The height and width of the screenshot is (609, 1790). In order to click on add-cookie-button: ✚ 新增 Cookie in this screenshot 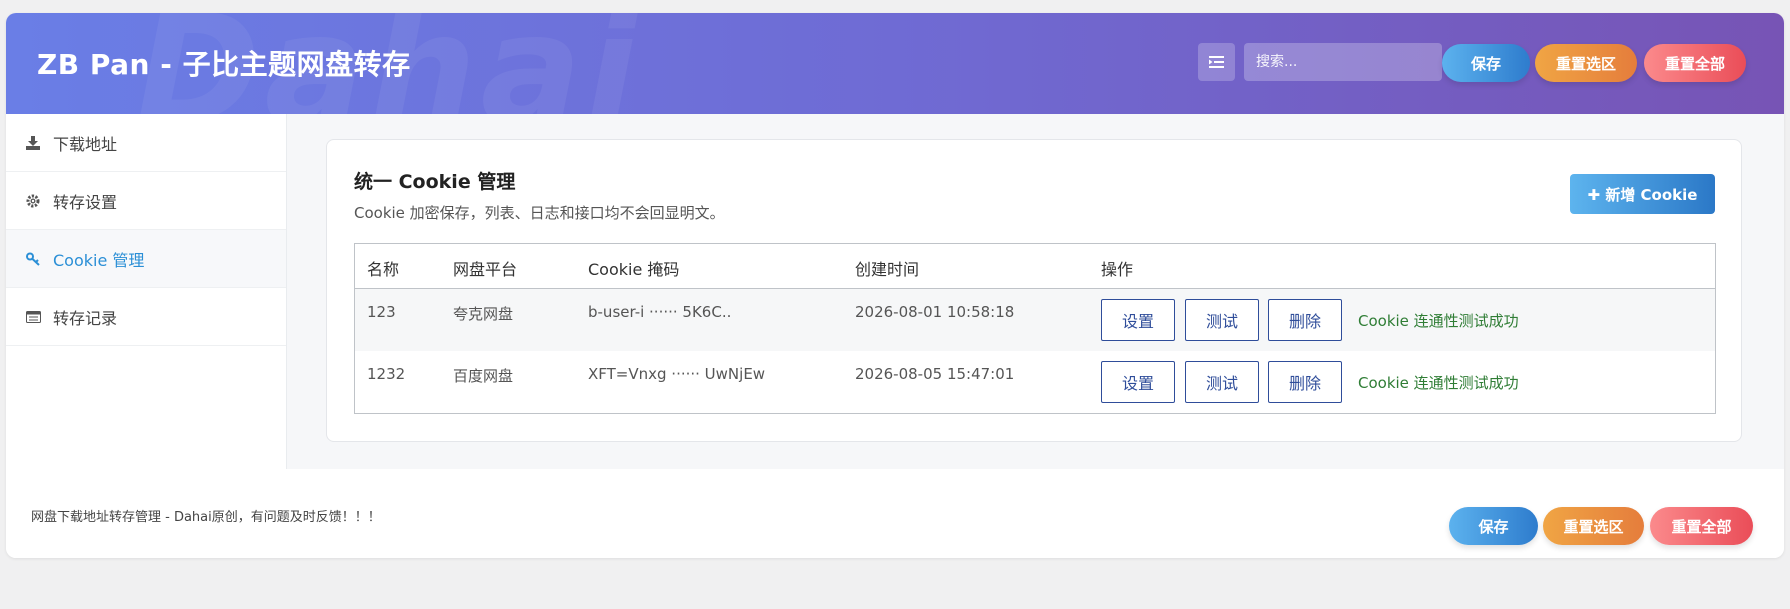, I will do `click(1642, 194)`.